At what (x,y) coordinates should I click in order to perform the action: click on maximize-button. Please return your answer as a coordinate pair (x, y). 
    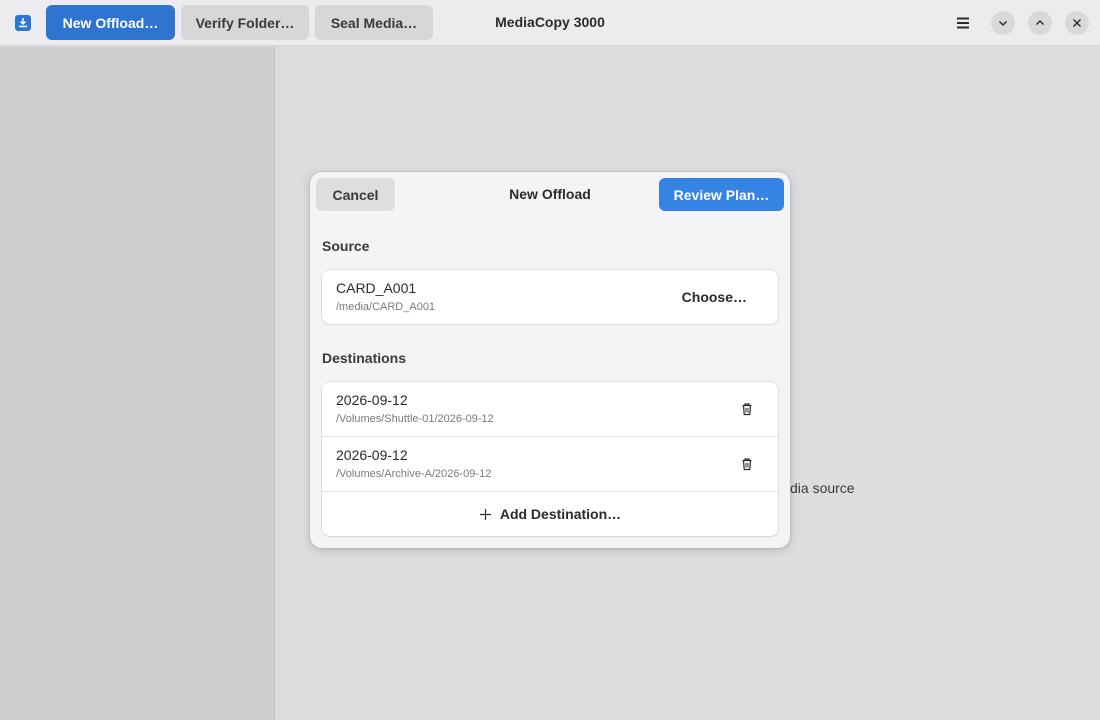
    Looking at the image, I should click on (1040, 23).